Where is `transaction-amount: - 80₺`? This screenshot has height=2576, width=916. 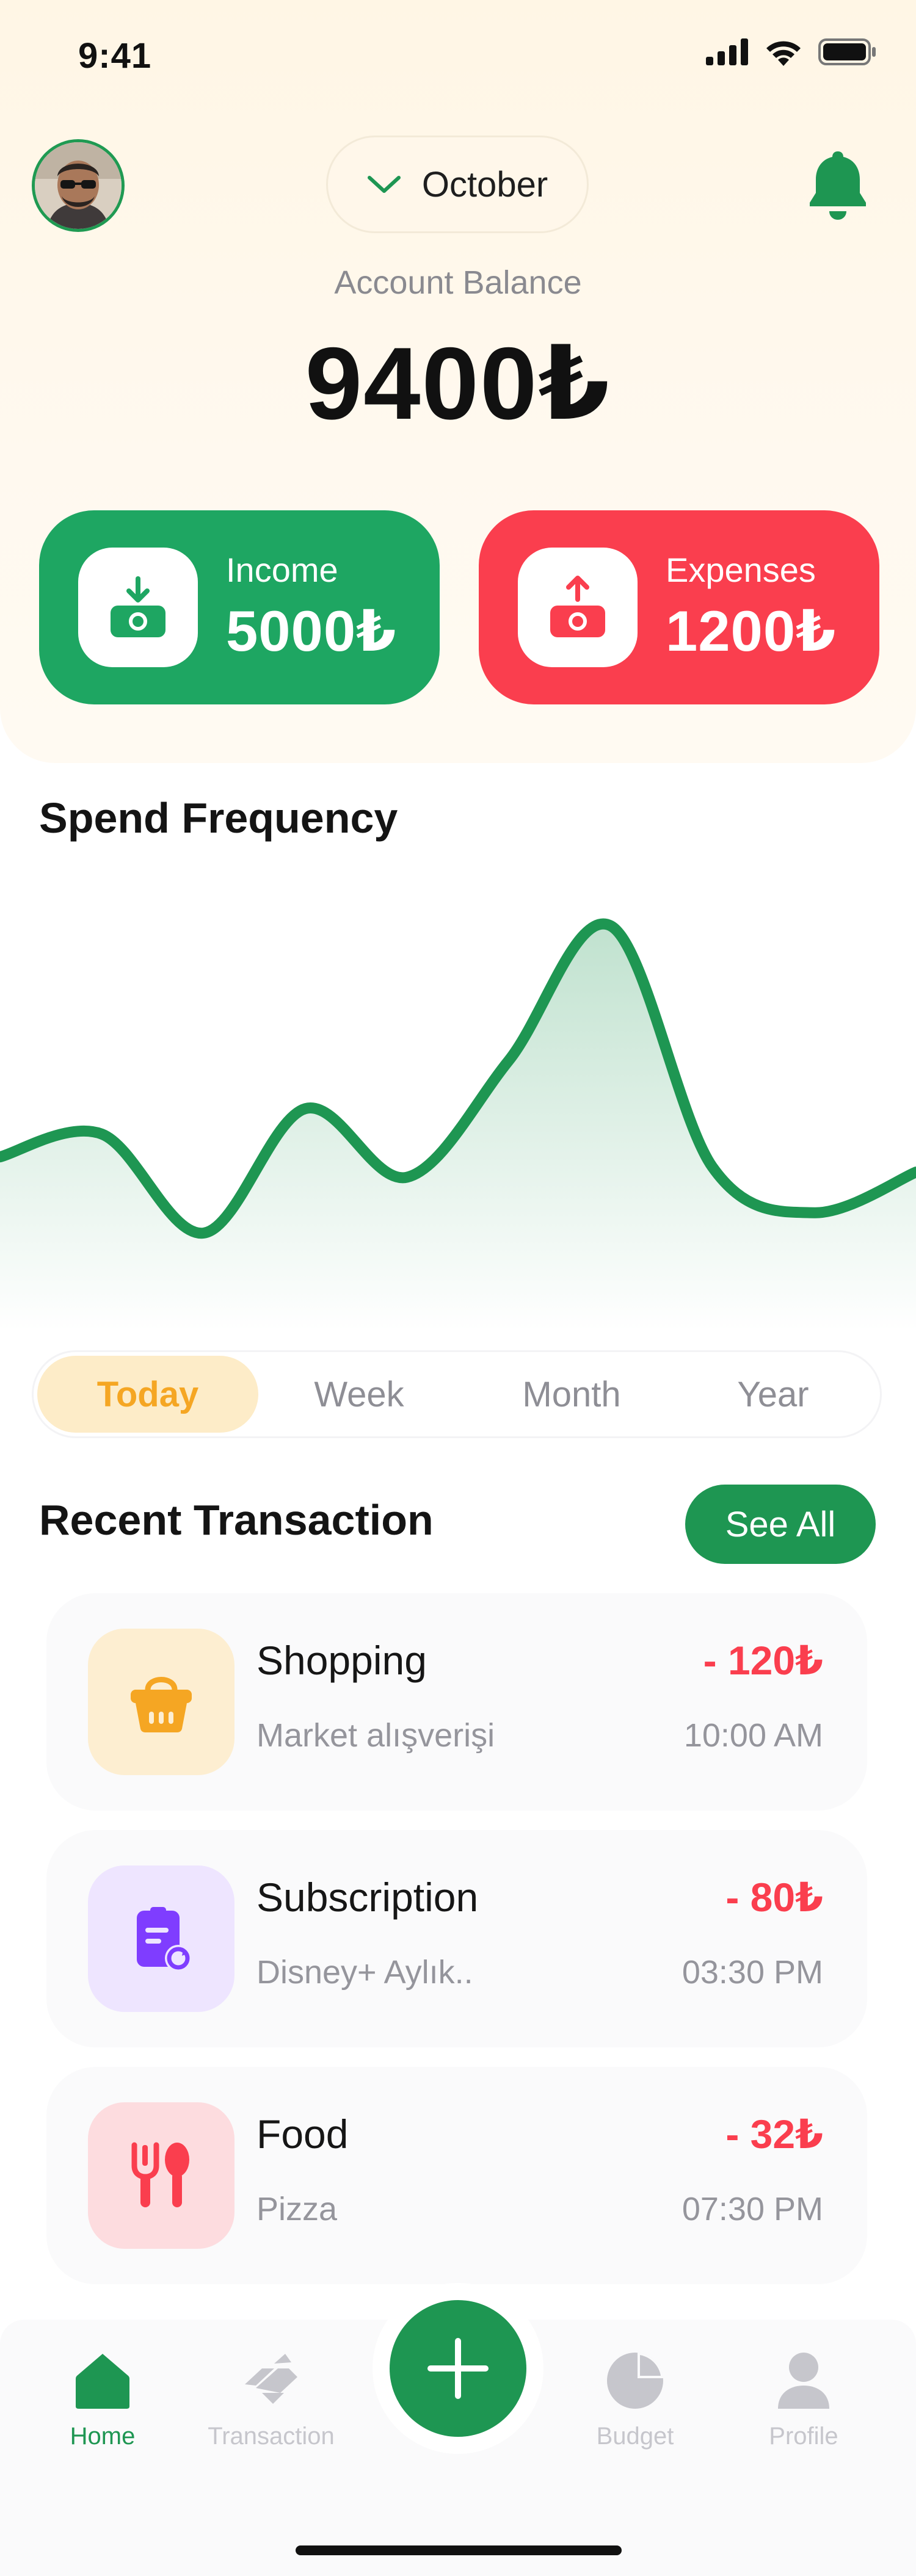 transaction-amount: - 80₺ is located at coordinates (774, 1897).